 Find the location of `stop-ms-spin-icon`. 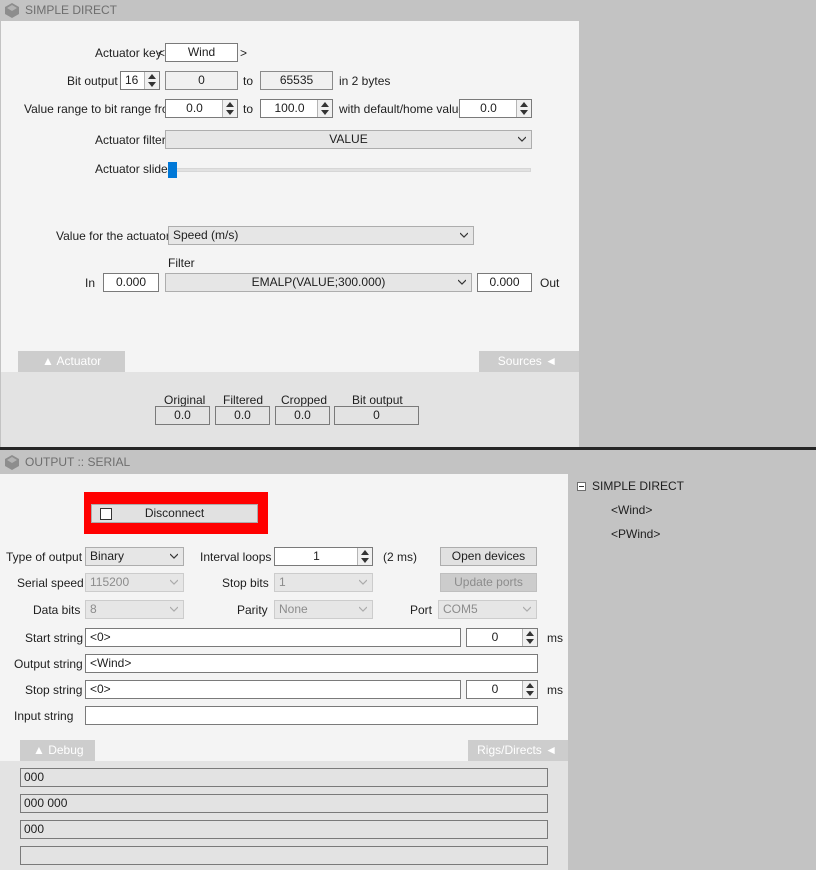

stop-ms-spin-icon is located at coordinates (529, 689).